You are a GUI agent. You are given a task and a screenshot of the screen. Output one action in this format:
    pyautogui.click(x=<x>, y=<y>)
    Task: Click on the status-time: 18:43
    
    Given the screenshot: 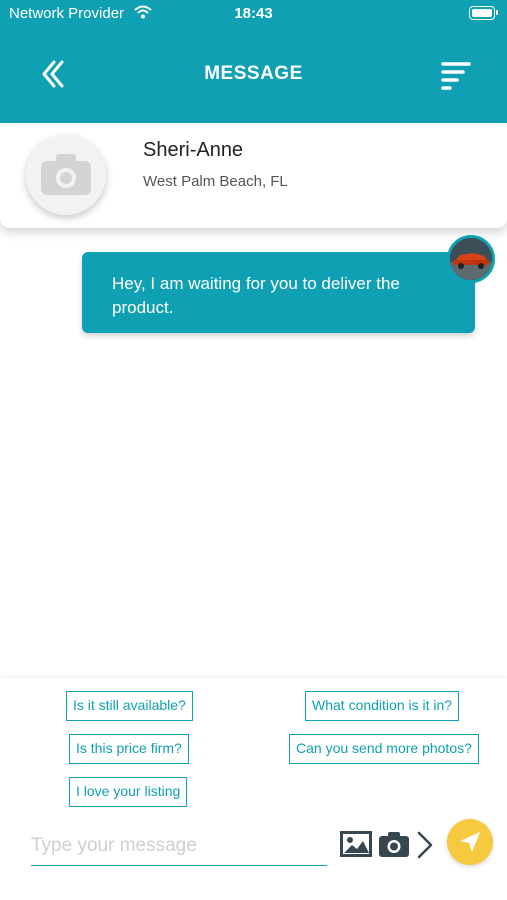 What is the action you would take?
    pyautogui.click(x=253, y=13)
    